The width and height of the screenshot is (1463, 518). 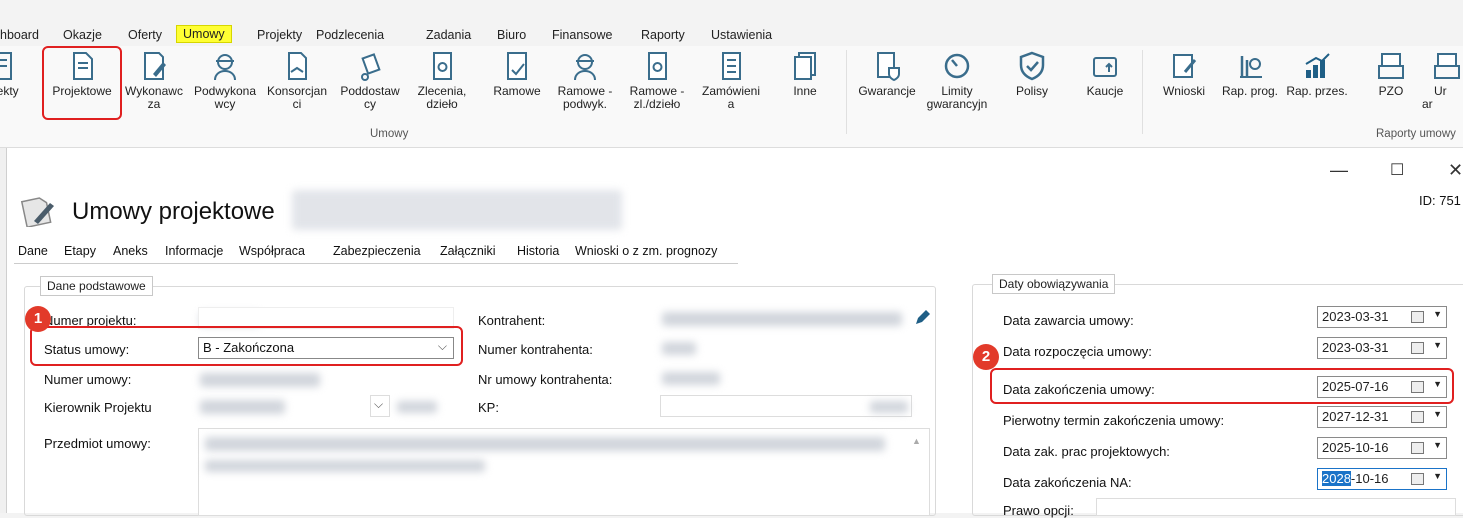 I want to click on ribbon-pzo-button: PZO, so click(x=1391, y=74).